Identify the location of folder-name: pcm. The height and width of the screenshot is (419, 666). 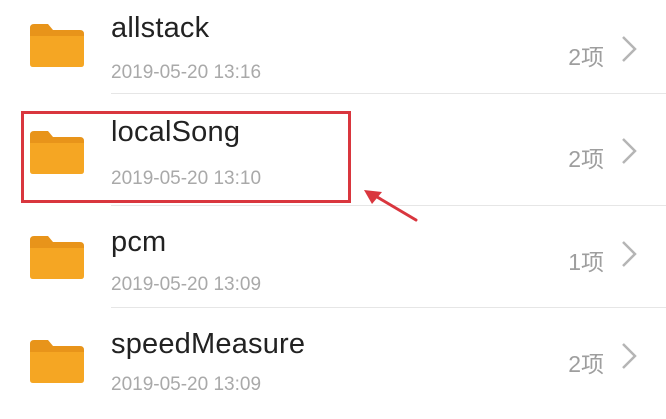
(139, 242).